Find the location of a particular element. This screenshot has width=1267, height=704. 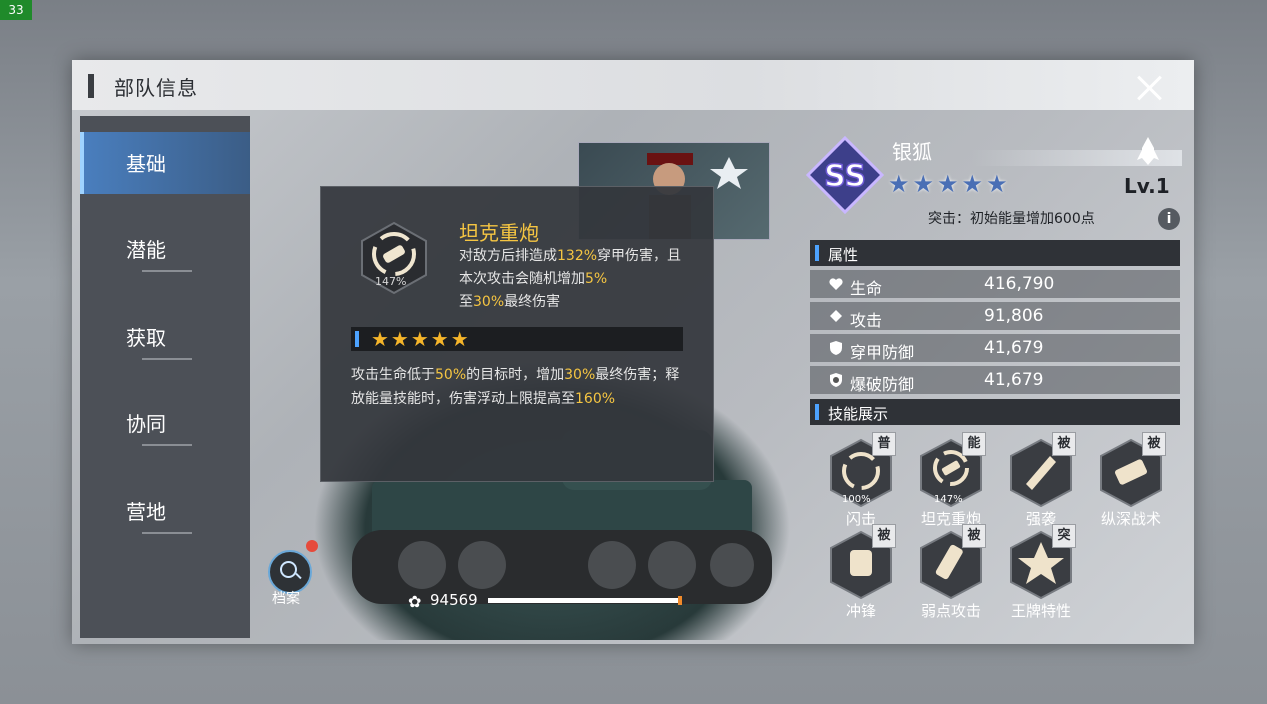

heart-icon is located at coordinates (836, 284).